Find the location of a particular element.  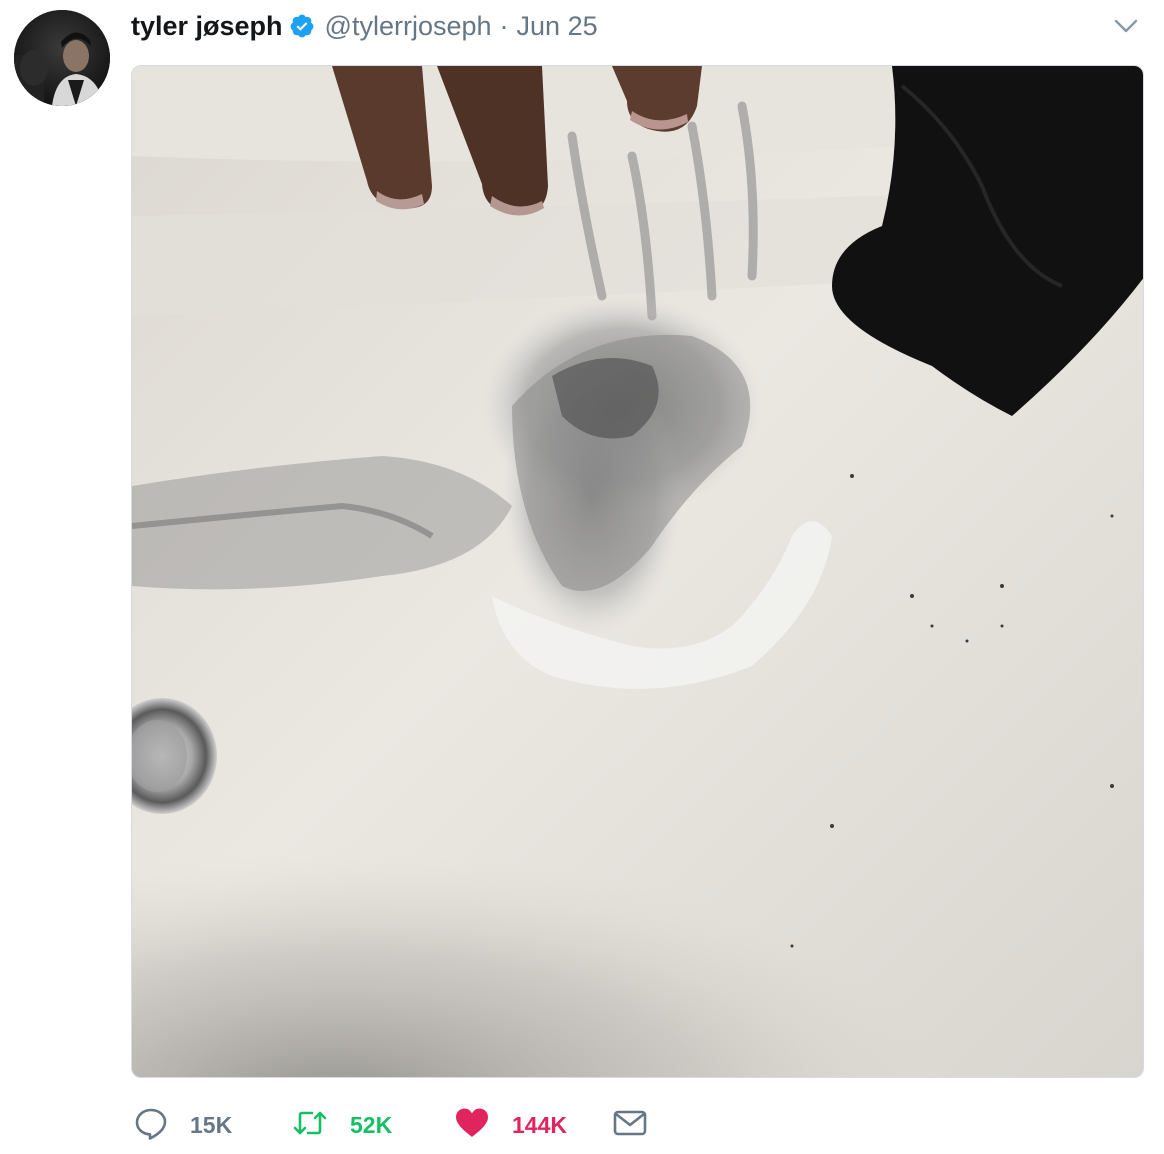

retweet-button: 52K is located at coordinates (342, 1125).